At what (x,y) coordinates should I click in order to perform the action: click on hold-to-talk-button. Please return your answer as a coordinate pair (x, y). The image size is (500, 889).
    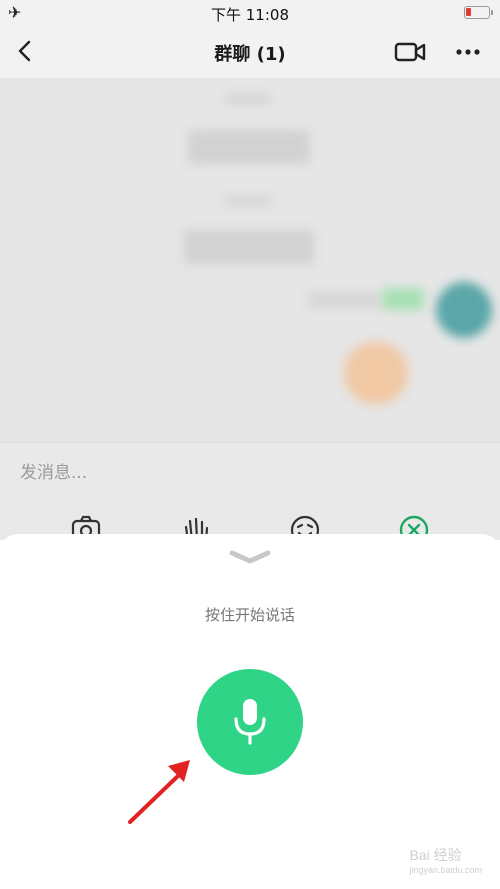
    Looking at the image, I should click on (250, 722).